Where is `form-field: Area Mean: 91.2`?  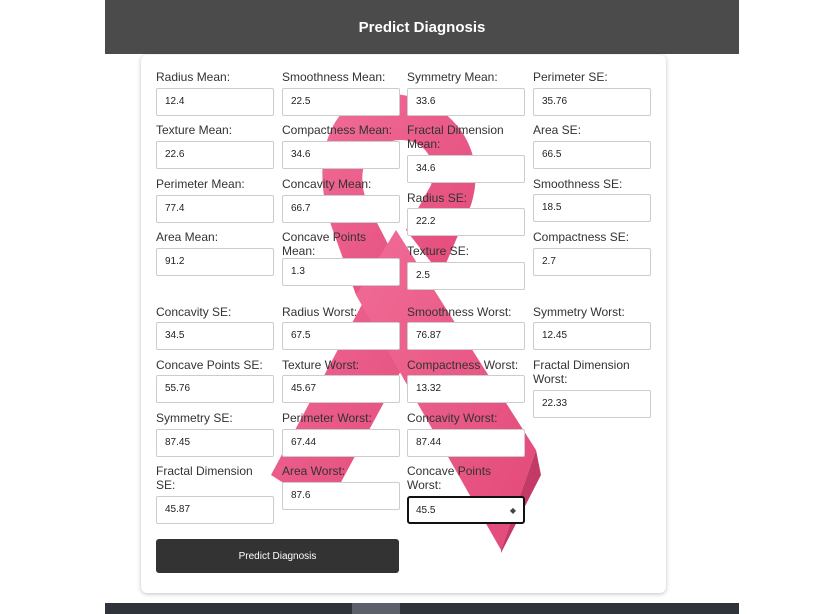 form-field: Area Mean: 91.2 is located at coordinates (215, 253).